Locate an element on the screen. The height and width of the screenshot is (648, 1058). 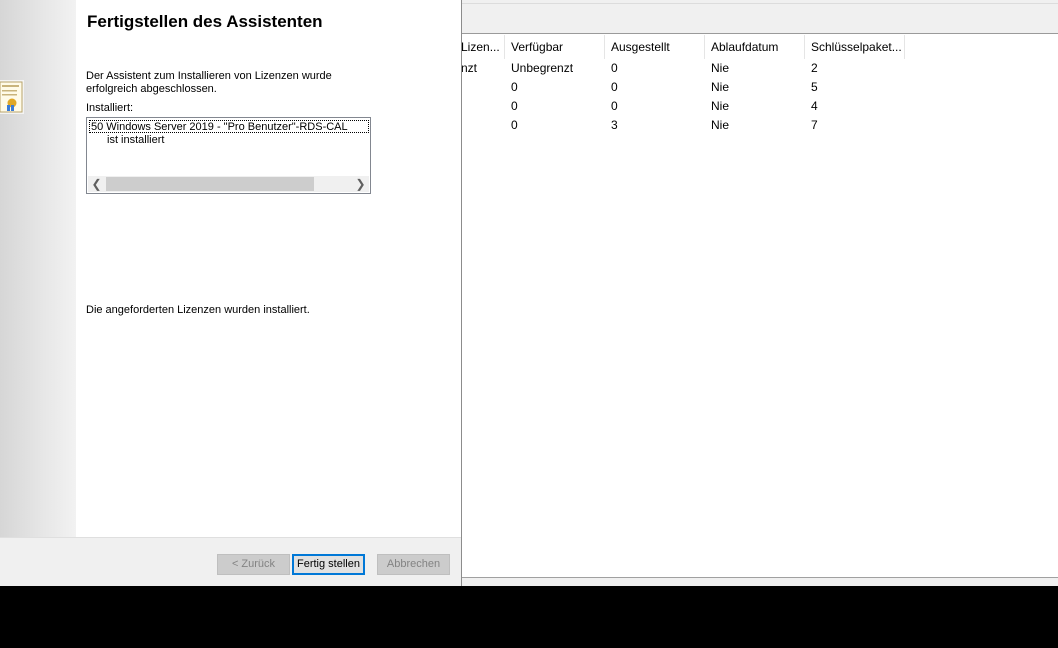
column-header-issued: Ausgestellt is located at coordinates (655, 47).